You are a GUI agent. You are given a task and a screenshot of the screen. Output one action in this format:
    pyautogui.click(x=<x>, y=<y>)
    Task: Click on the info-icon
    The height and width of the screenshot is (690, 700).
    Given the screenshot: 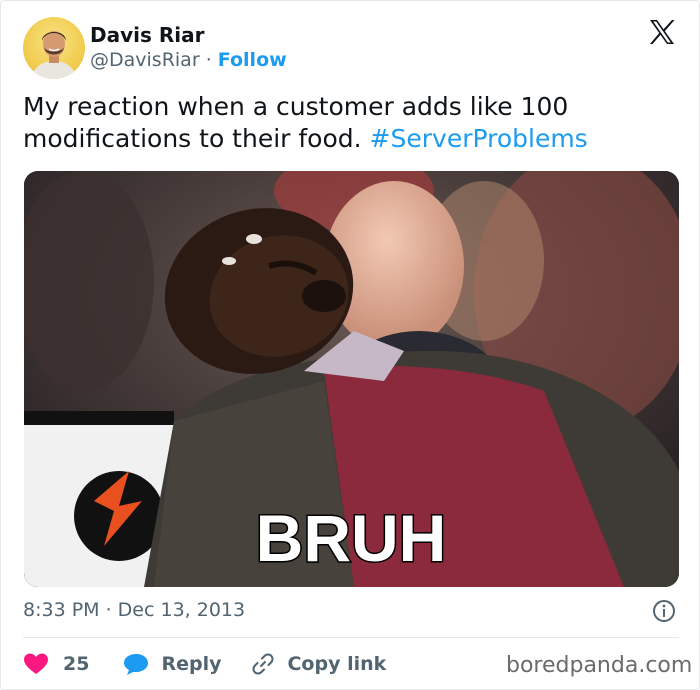 What is the action you would take?
    pyautogui.click(x=664, y=611)
    